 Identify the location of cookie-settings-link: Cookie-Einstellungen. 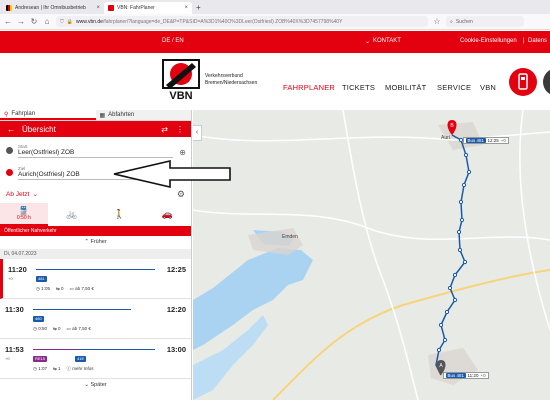
(488, 41).